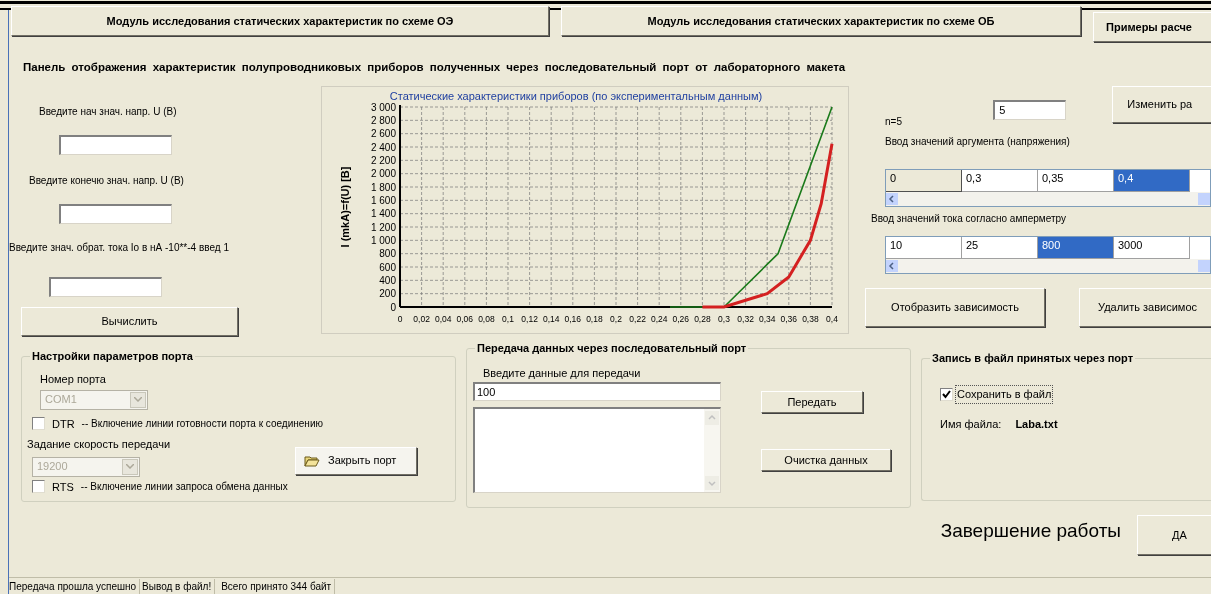 The width and height of the screenshot is (1211, 594). I want to click on y-tick-label: 800, so click(387, 254).